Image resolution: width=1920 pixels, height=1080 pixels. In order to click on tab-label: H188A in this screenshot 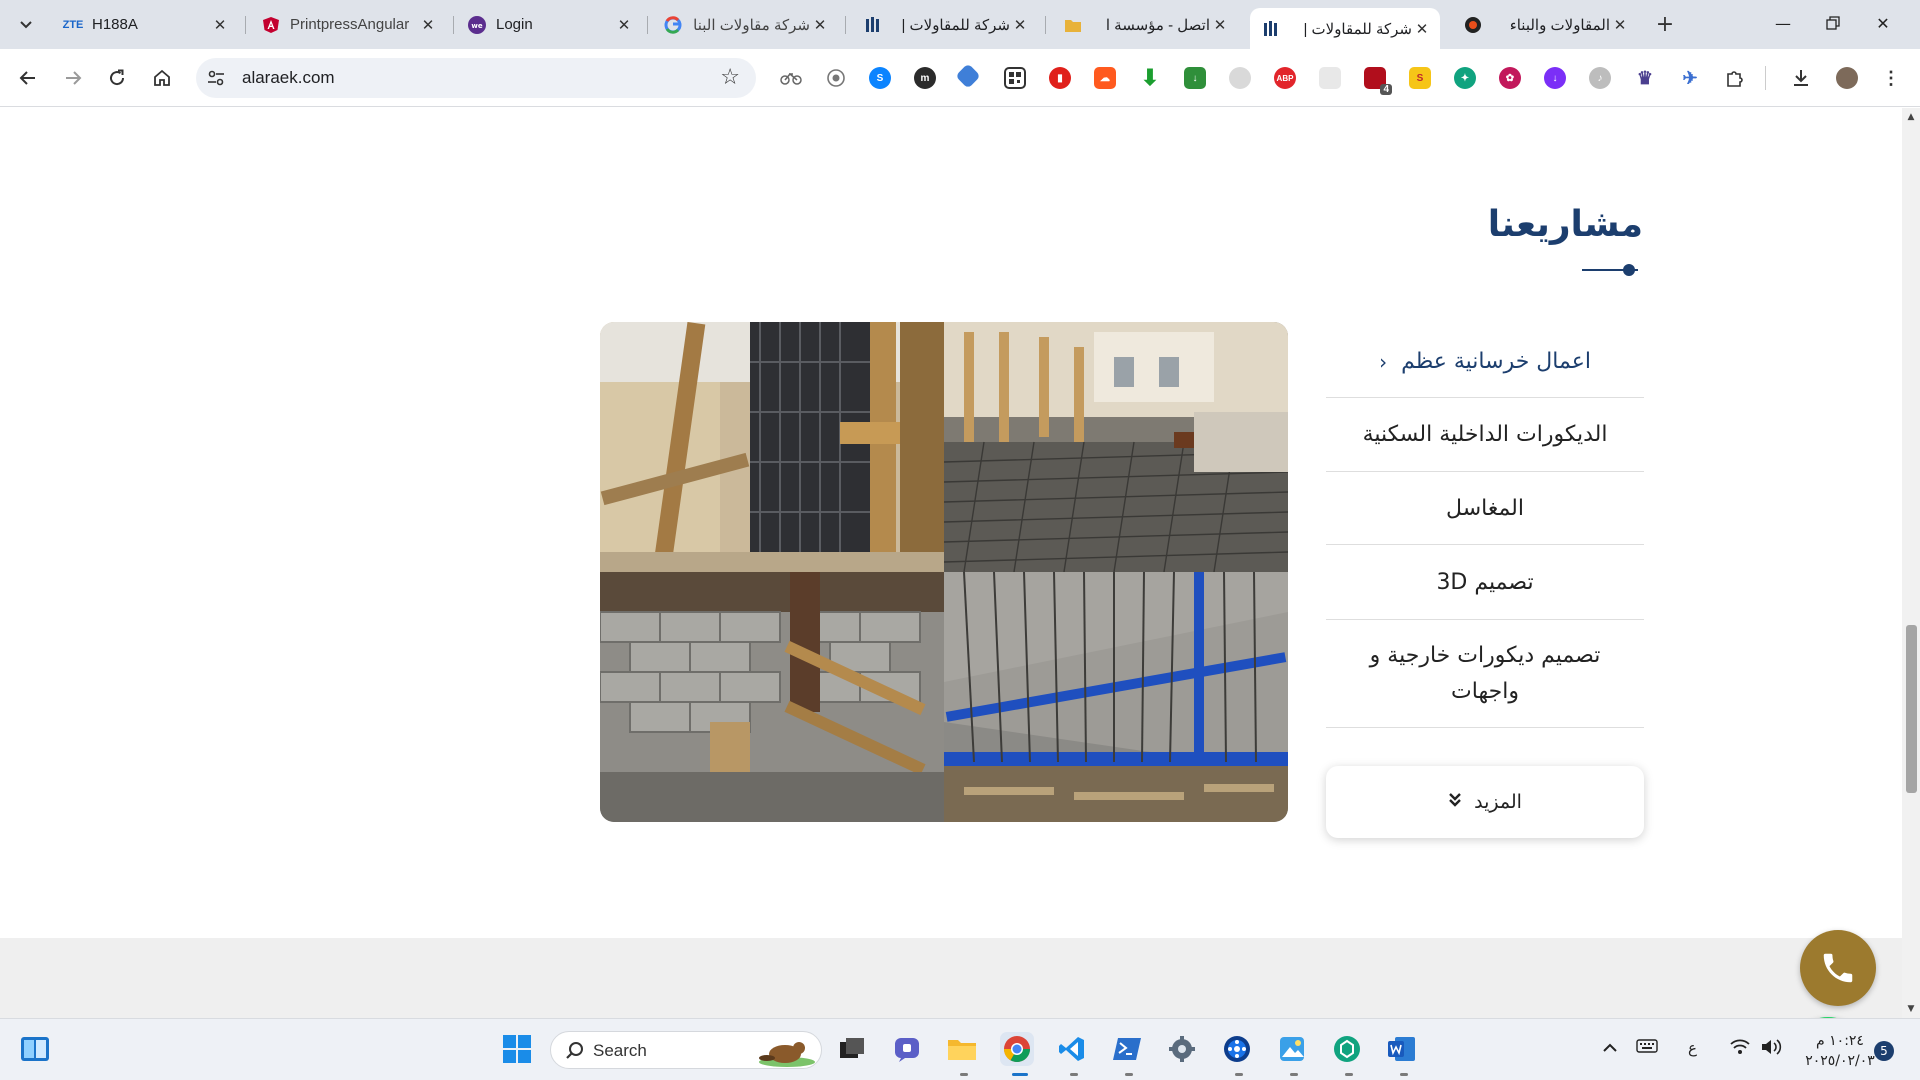, I will do `click(115, 24)`.